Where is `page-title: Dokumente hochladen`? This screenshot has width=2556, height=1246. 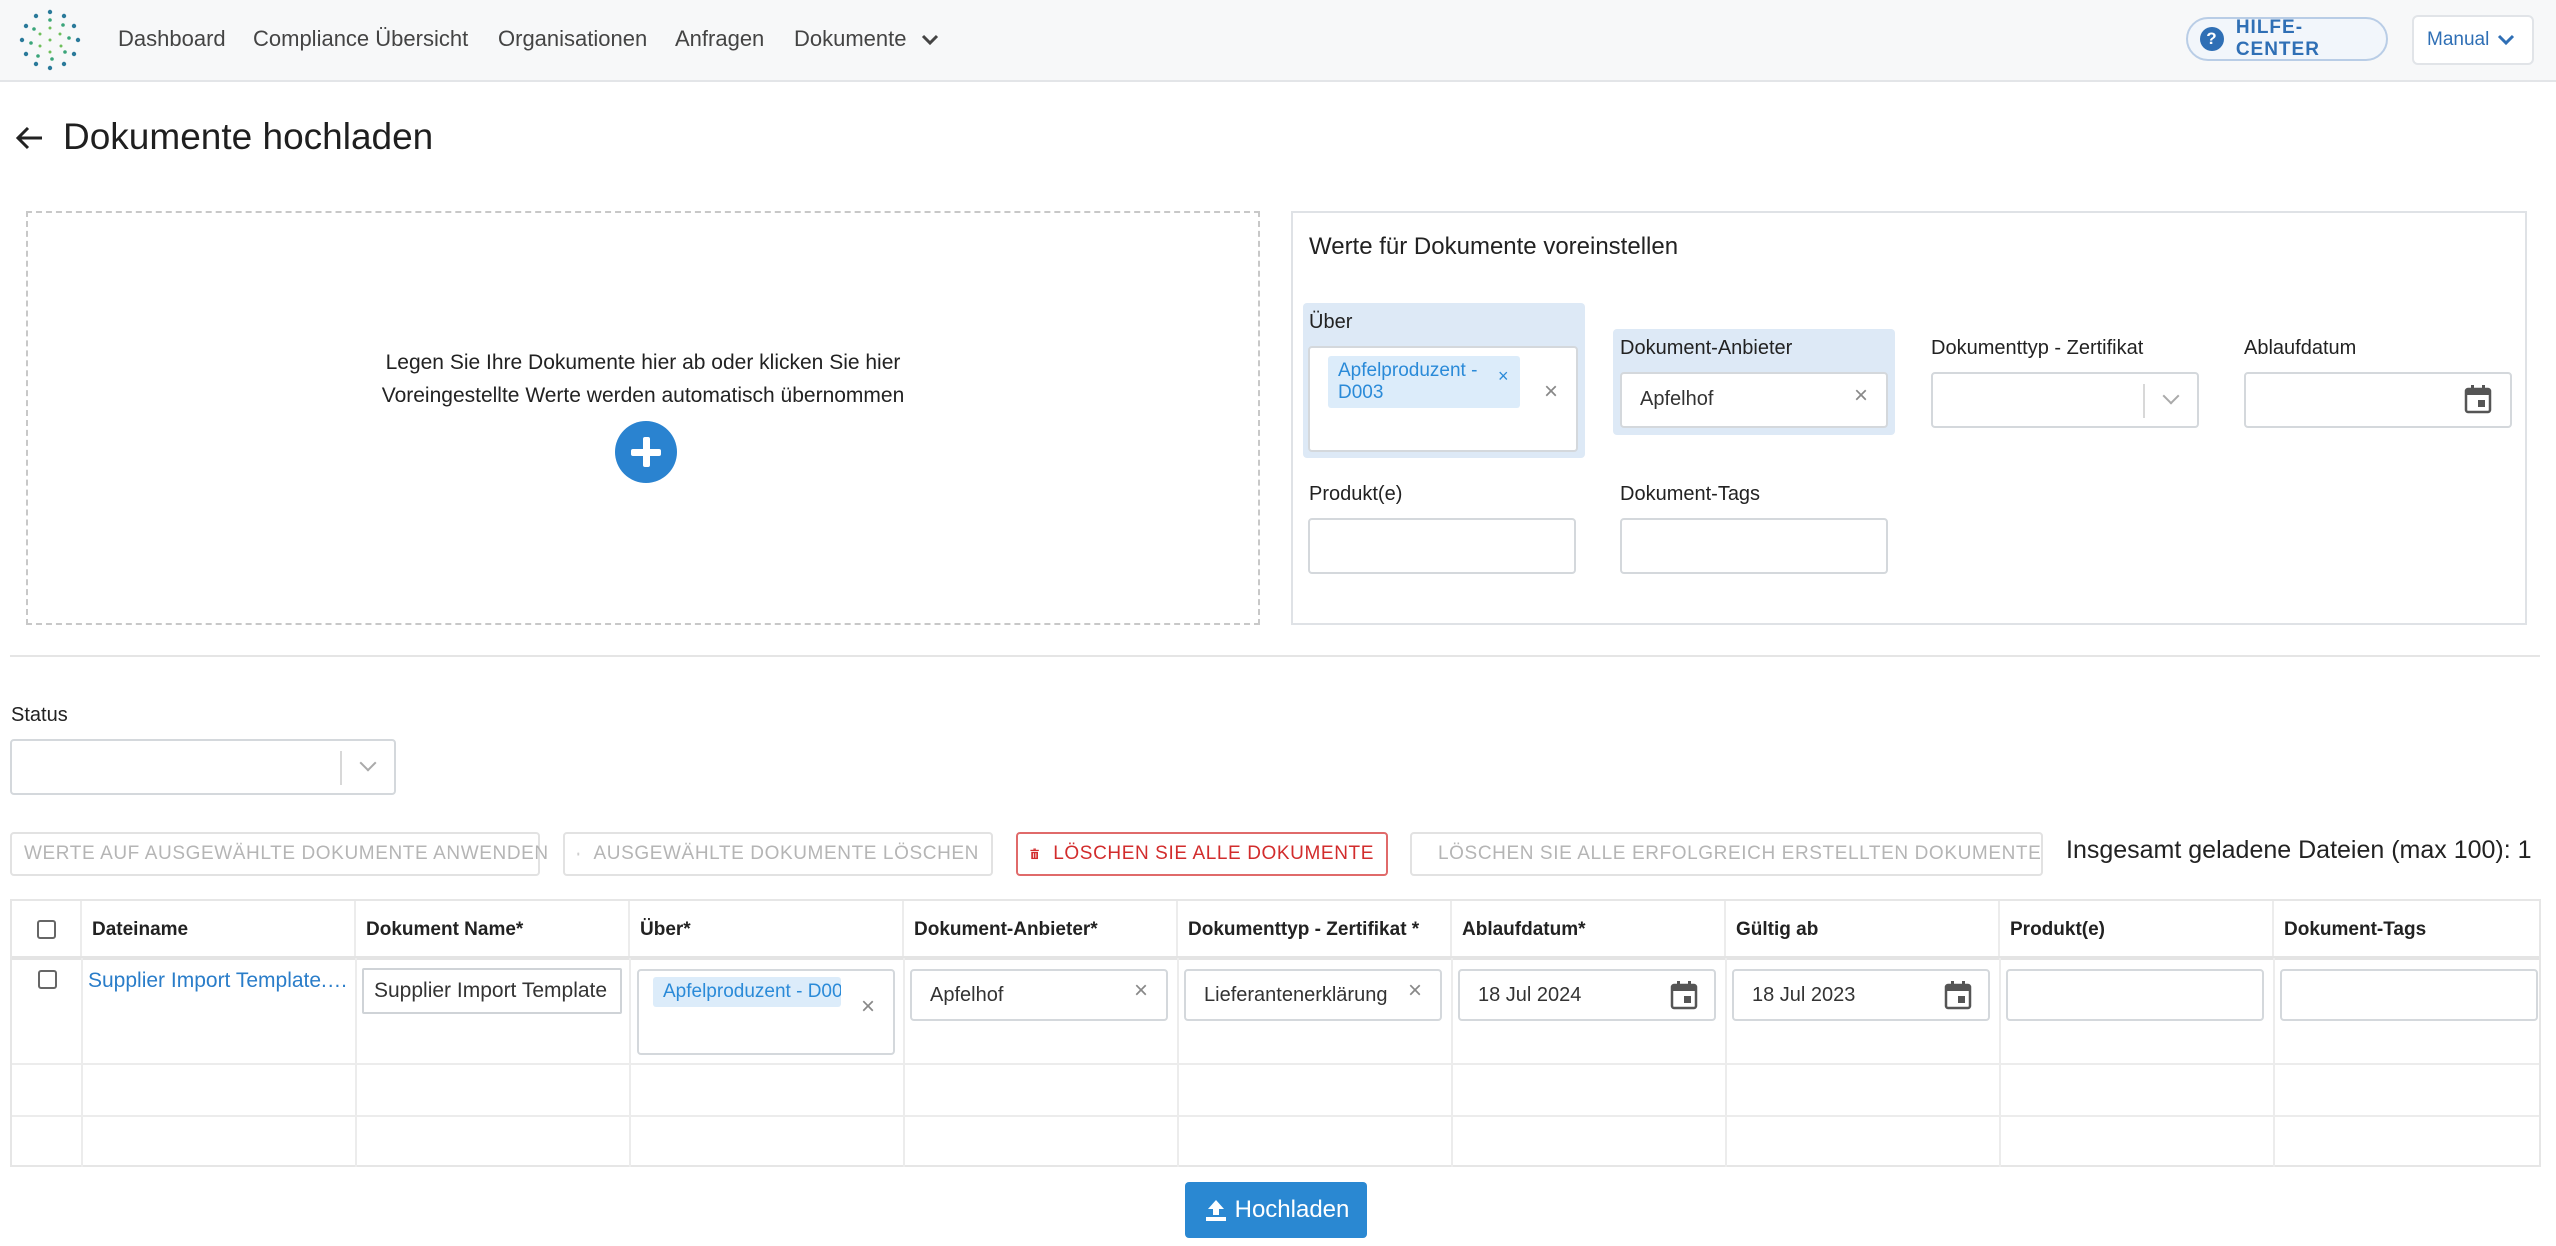
page-title: Dokumente hochladen is located at coordinates (248, 136).